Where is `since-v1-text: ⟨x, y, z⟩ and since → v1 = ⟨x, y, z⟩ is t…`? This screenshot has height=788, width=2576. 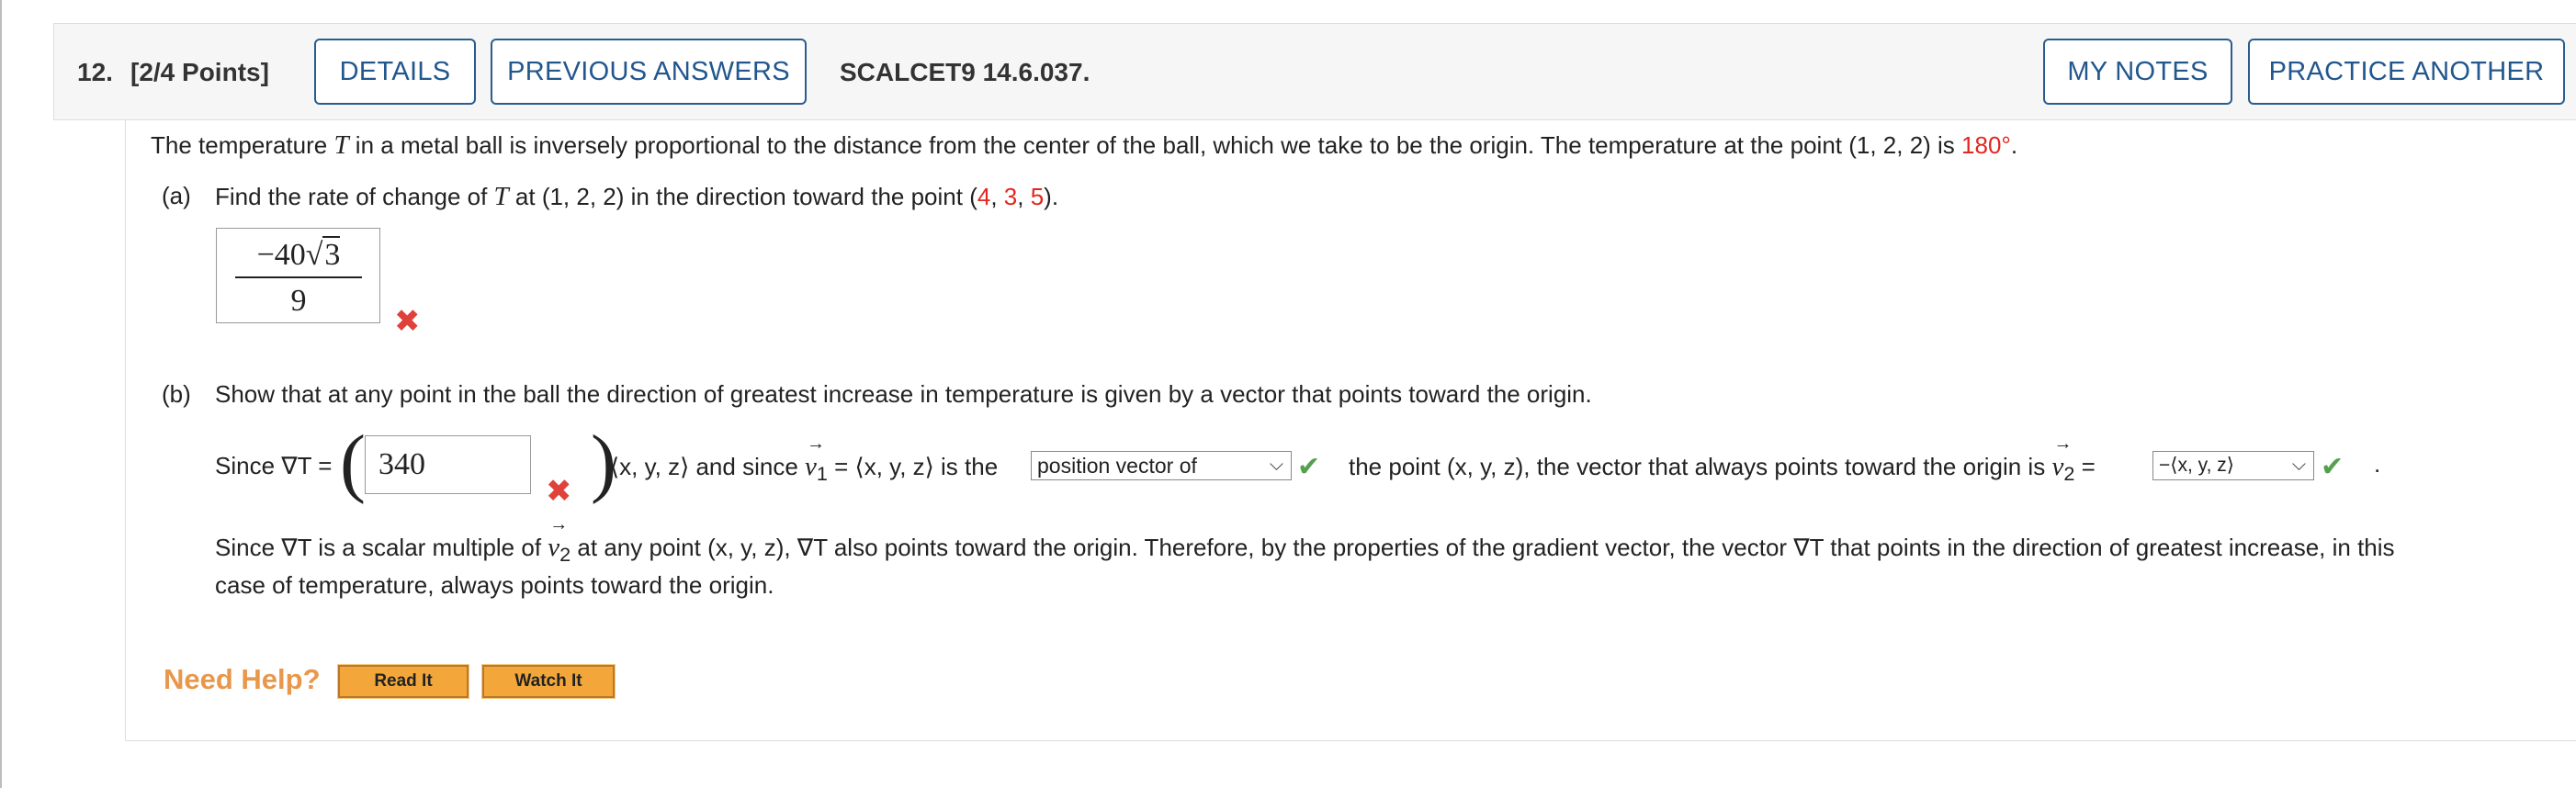 since-v1-text: ⟨x, y, z⟩ and since → v1 = ⟨x, y, z⟩ is t… is located at coordinates (804, 459).